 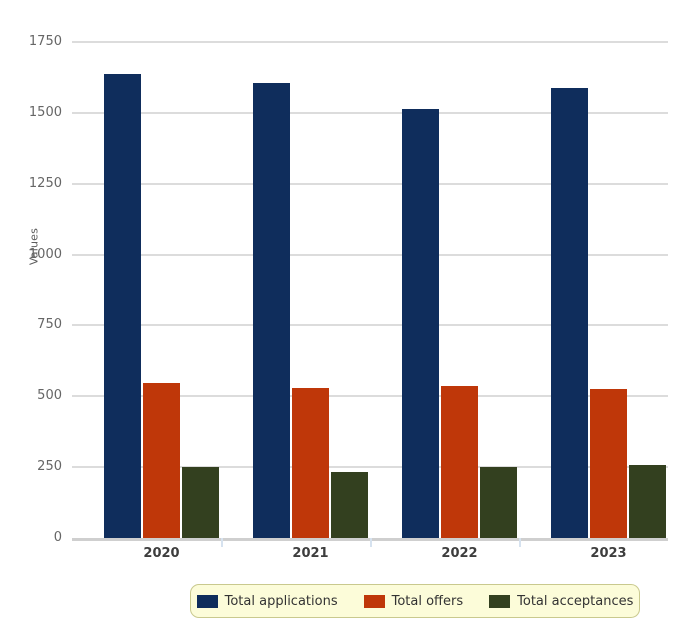 I want to click on legend-item: Total acceptances, so click(x=561, y=601).